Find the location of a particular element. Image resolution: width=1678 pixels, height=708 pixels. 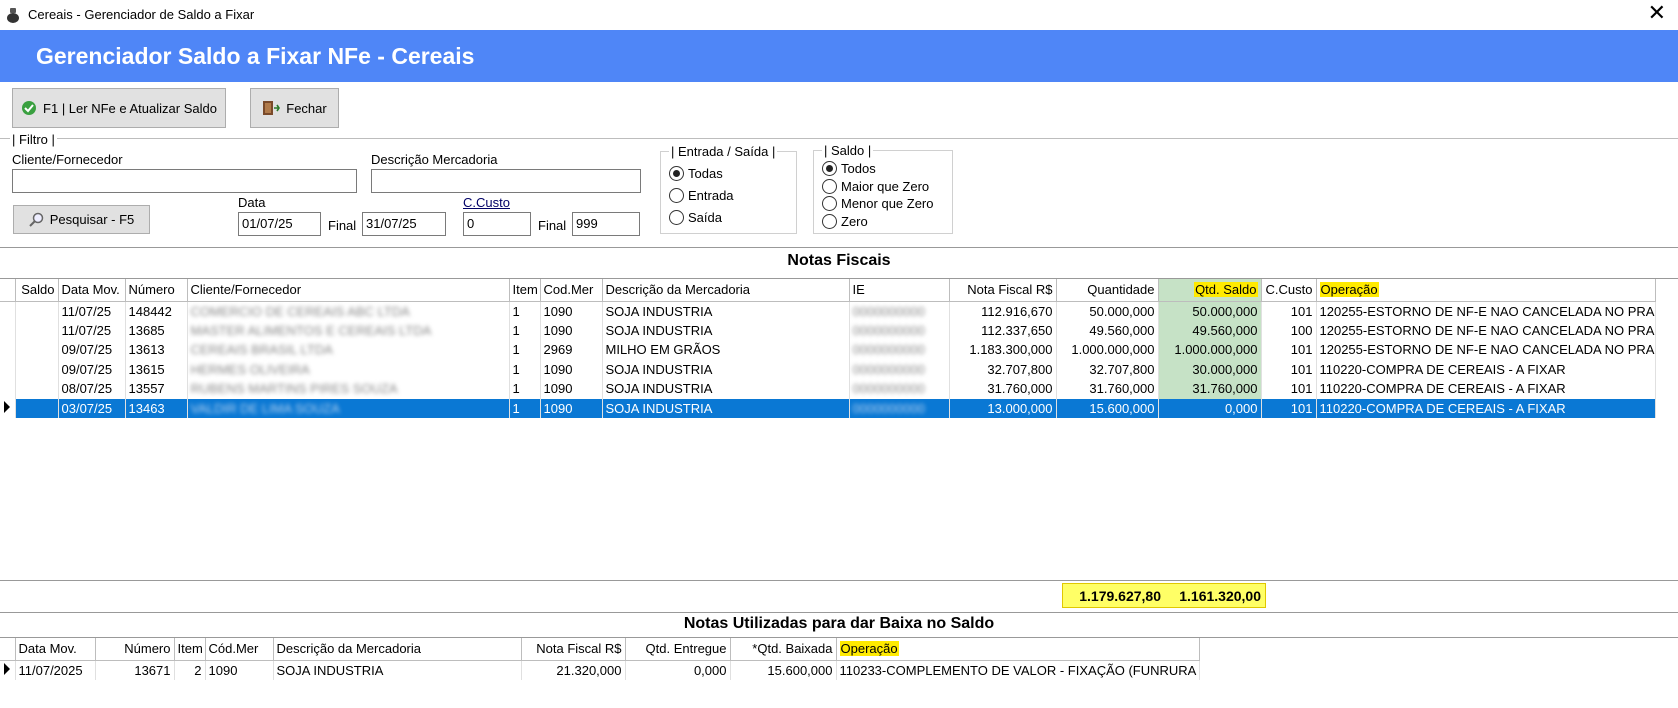

radio-saida: Saída is located at coordinates (695, 217).